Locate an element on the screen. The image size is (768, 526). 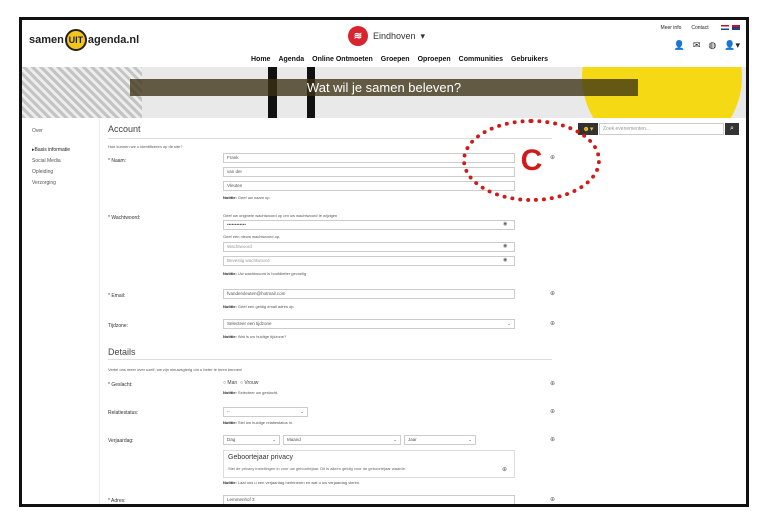
city-selector: ≋ Eindhoven ▾ is located at coordinates (386, 36).